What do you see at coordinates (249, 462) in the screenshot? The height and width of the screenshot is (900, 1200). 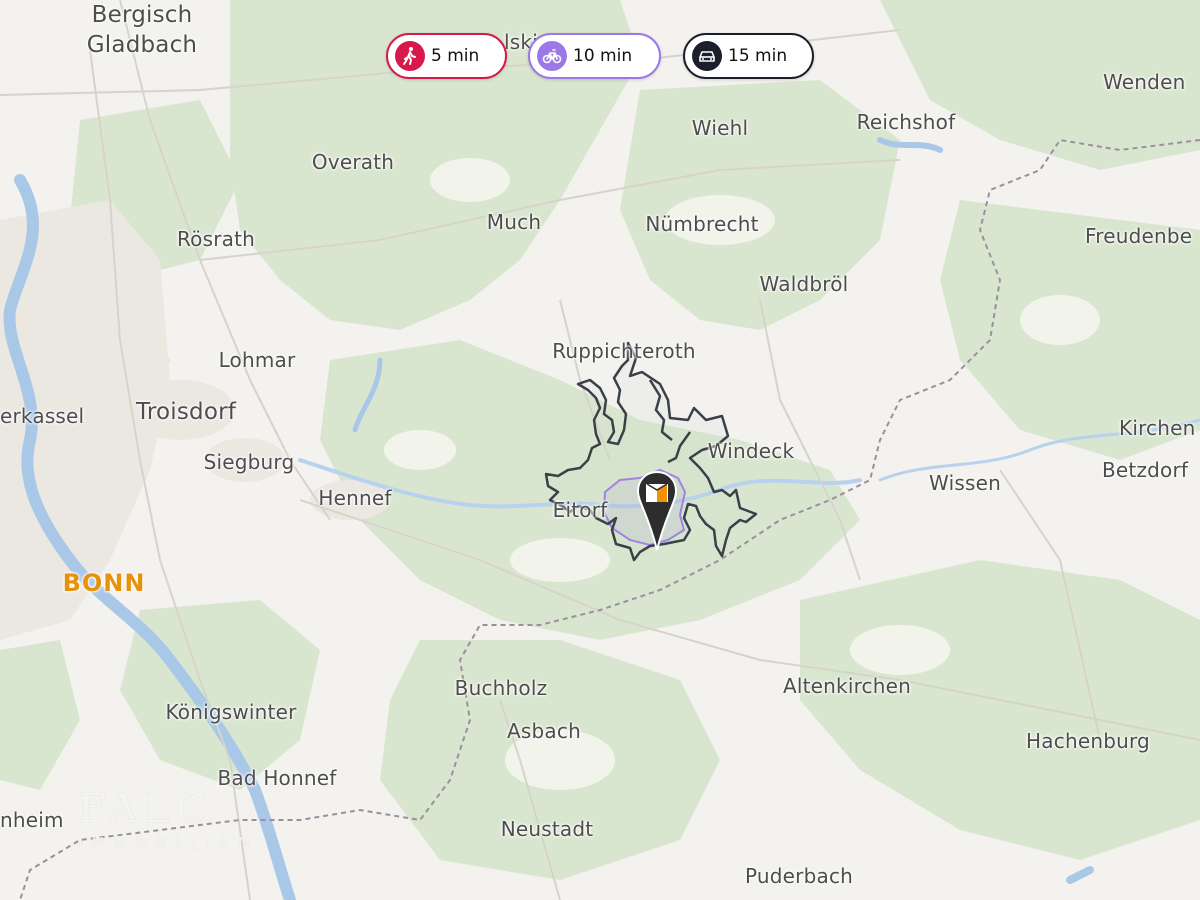 I see `place-label-siegburg: Siegburg` at bounding box center [249, 462].